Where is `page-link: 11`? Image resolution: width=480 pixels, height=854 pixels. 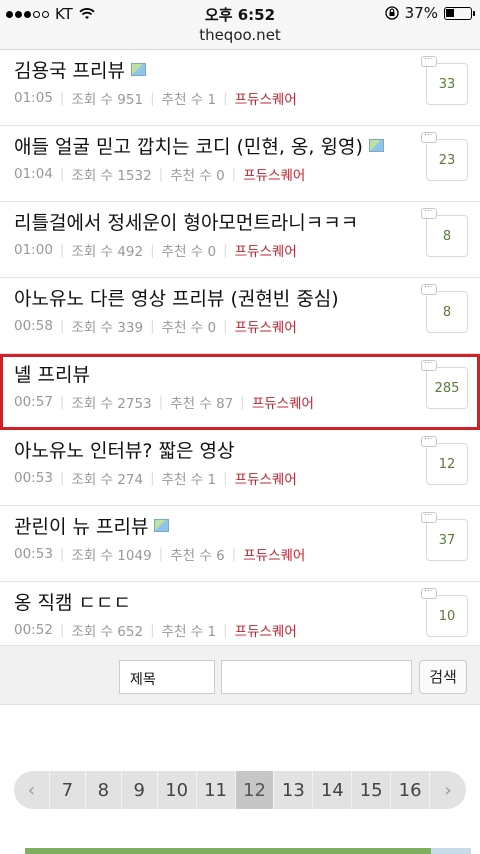 page-link: 11 is located at coordinates (216, 790).